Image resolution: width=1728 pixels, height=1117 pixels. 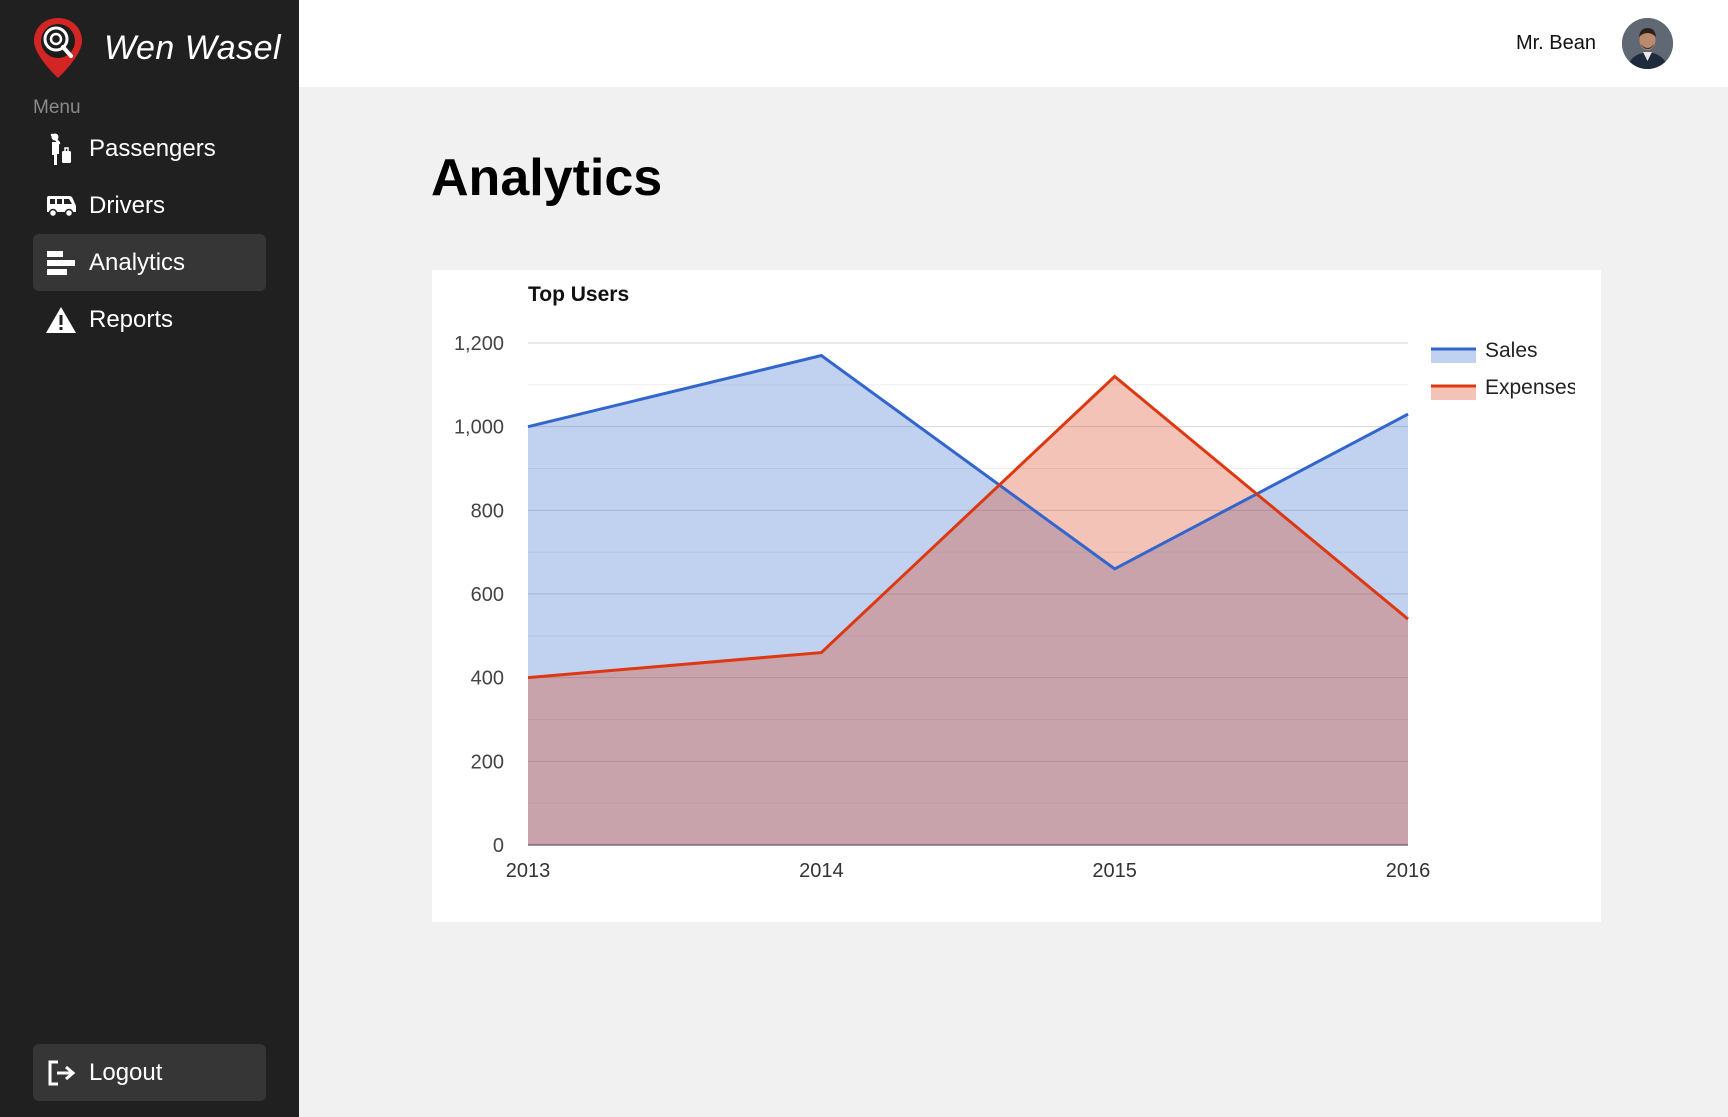 I want to click on brand: Wen Wasel, so click(x=156, y=48).